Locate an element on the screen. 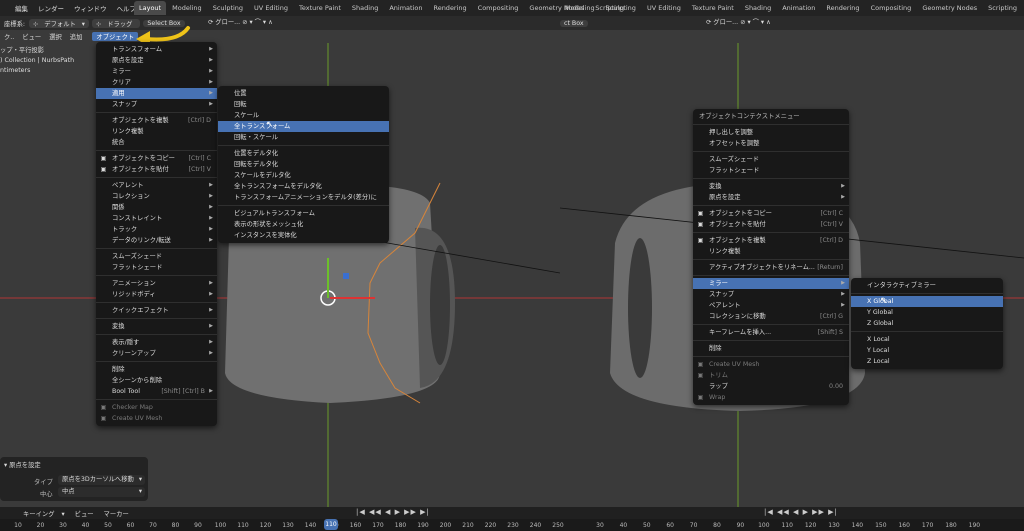 The height and width of the screenshot is (531, 1024). menu-item: トランスフォーム ▶ is located at coordinates (156, 49).